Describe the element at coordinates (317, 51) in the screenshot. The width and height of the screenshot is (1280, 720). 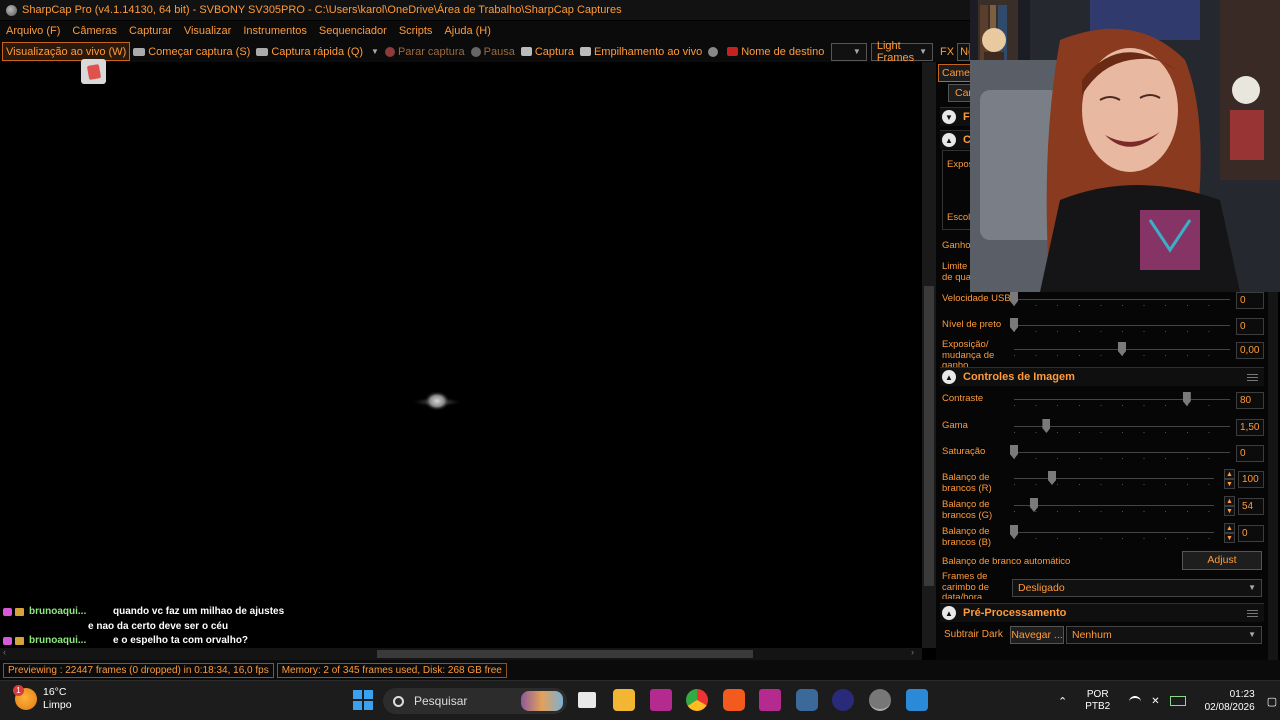
I see `quick-capture-button: Captura rápida (Q) ▼` at that location.